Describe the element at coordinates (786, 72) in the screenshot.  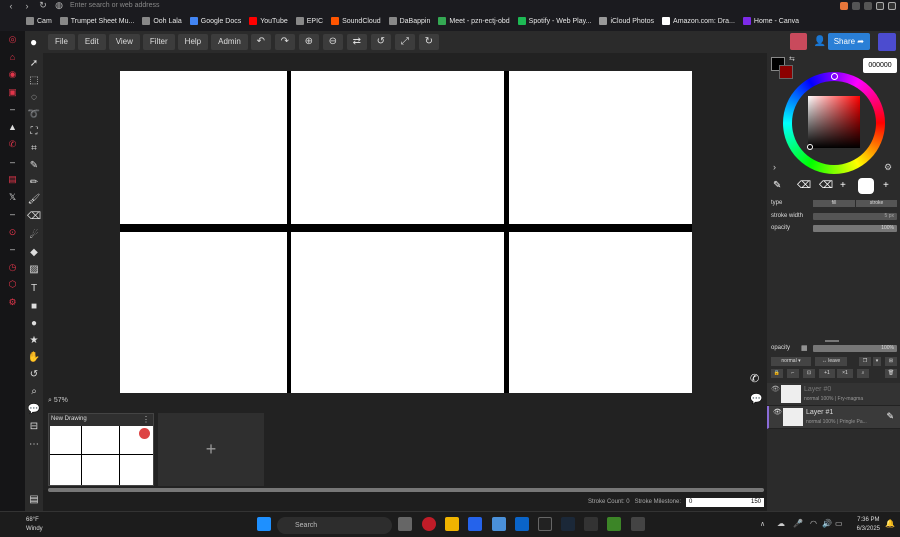
I see `secondary-color-swatch` at that location.